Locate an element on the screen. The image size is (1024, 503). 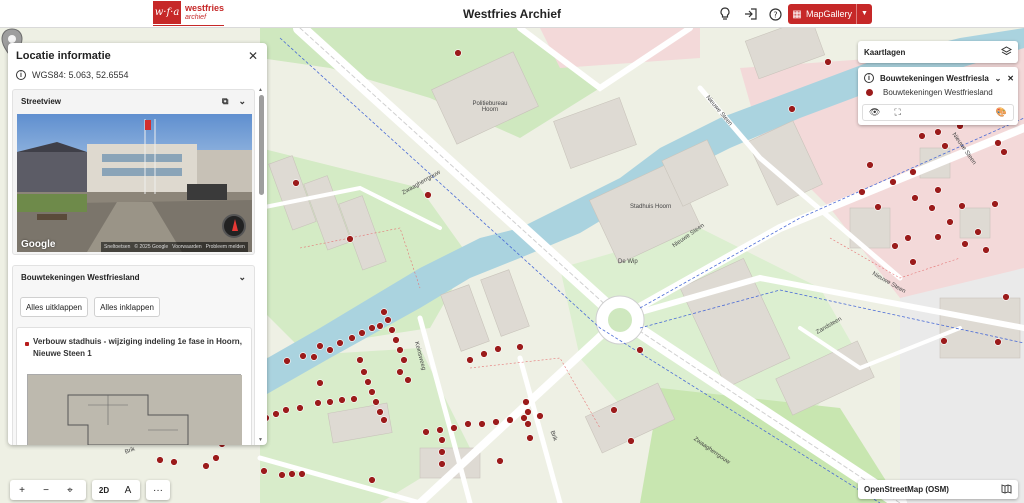
help-icon: ? is located at coordinates (775, 14).